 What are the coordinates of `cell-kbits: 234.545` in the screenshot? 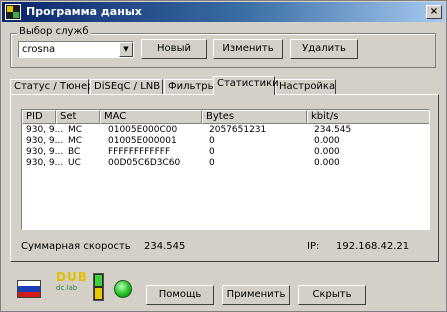 It's located at (333, 130).